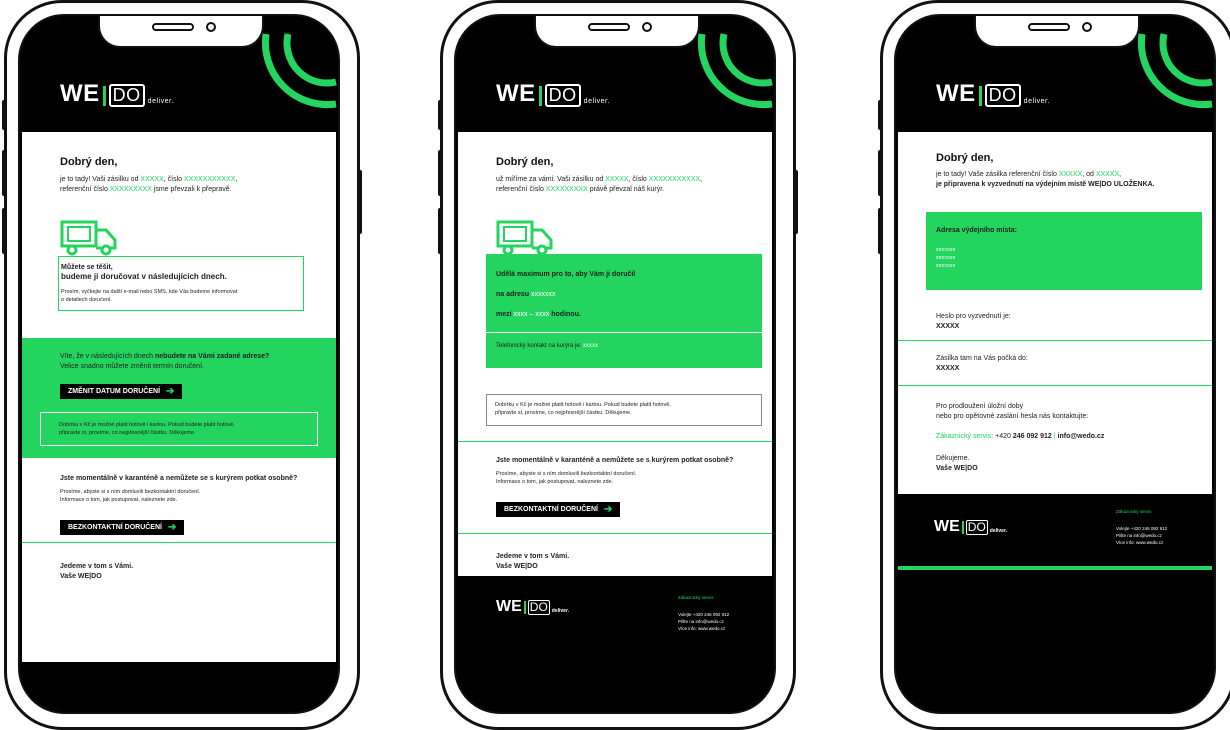  I want to click on pickup-address-title: Adresa výdejního místa:, so click(976, 230).